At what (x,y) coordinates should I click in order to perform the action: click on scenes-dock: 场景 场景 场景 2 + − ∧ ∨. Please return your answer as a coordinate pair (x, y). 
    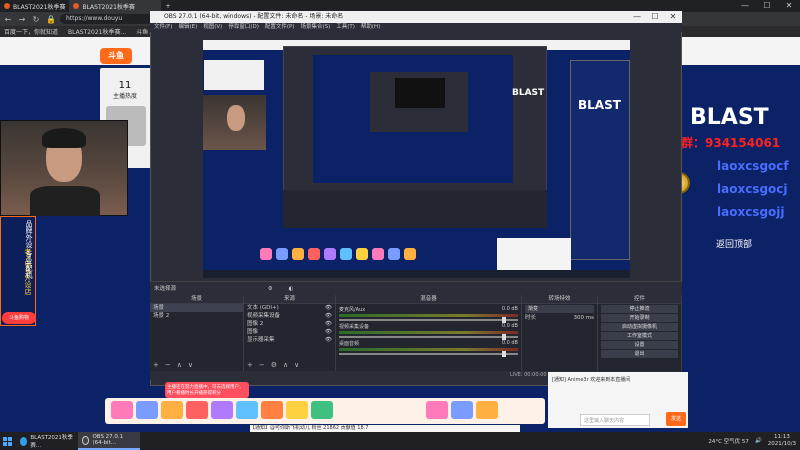
    Looking at the image, I should click on (197, 333).